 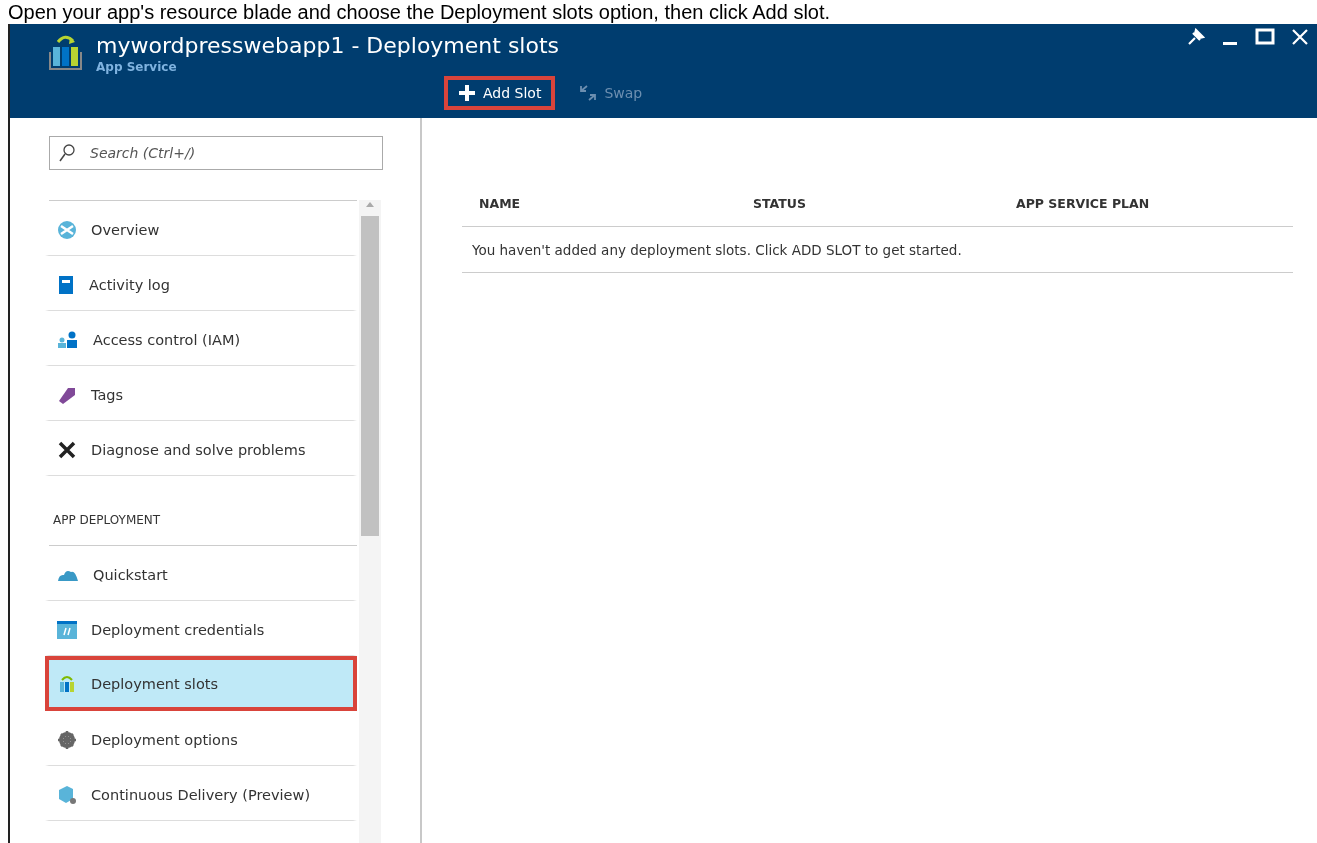 What do you see at coordinates (67, 795) in the screenshot?
I see `package-icon` at bounding box center [67, 795].